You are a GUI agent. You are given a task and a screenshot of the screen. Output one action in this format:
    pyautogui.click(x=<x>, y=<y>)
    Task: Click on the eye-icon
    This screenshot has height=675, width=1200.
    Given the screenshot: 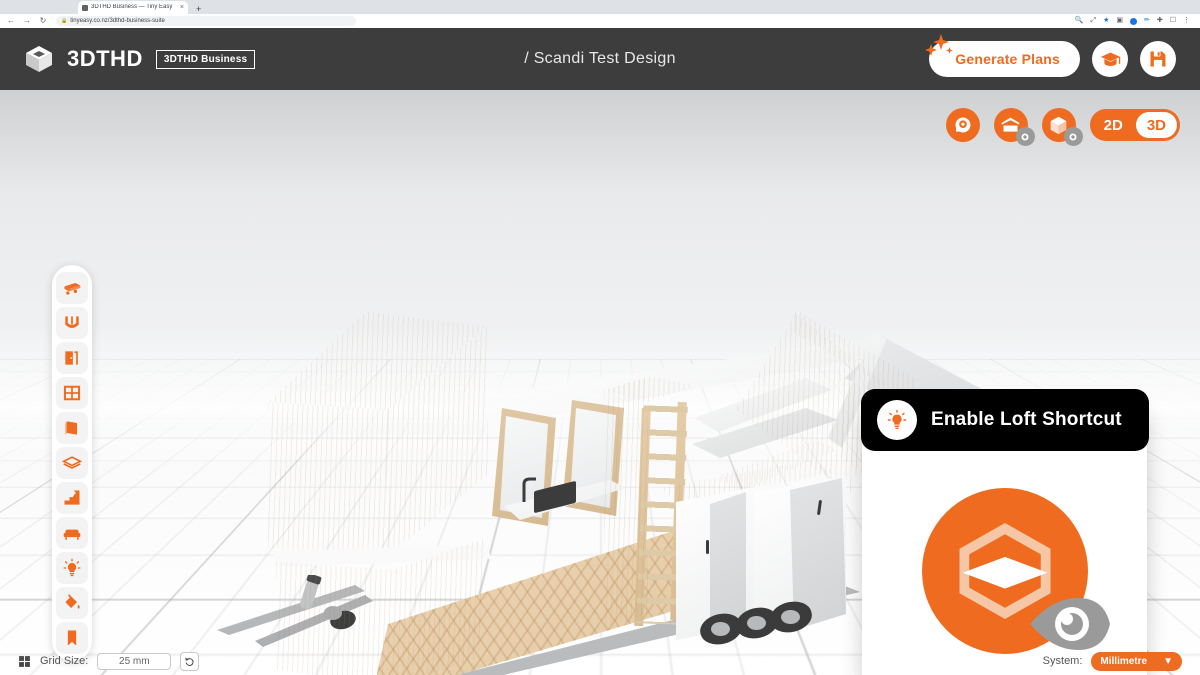 What is the action you would take?
    pyautogui.click(x=1069, y=624)
    